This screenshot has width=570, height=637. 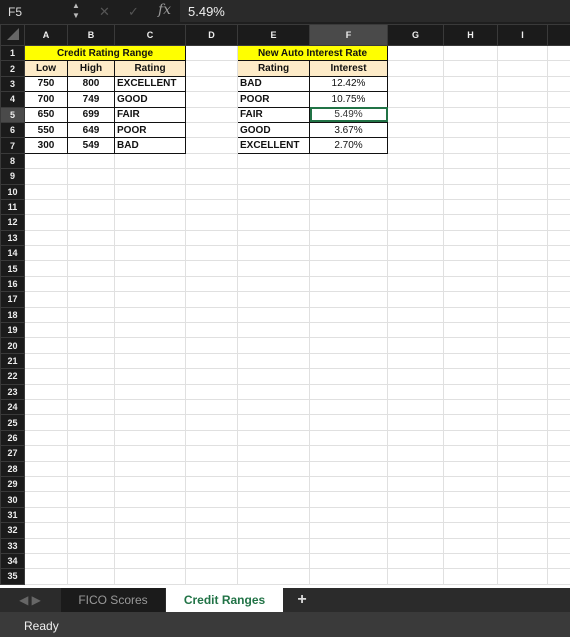 I want to click on row-header: 14, so click(x=12, y=253).